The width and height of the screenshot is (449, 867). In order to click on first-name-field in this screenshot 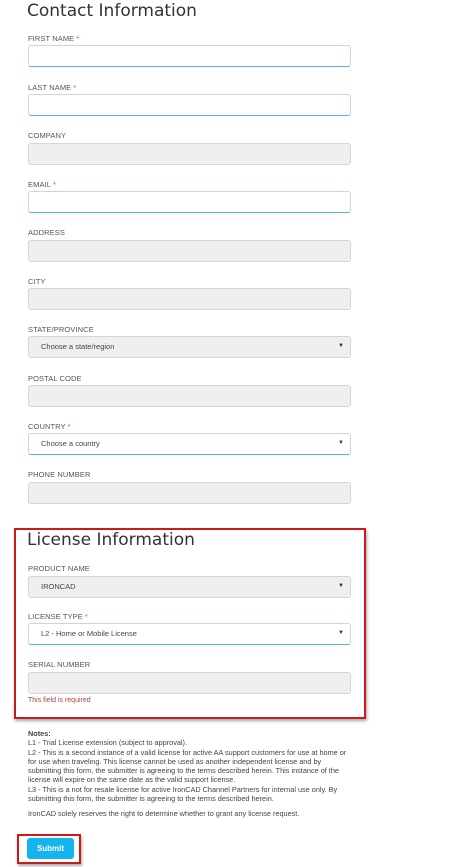, I will do `click(189, 56)`.